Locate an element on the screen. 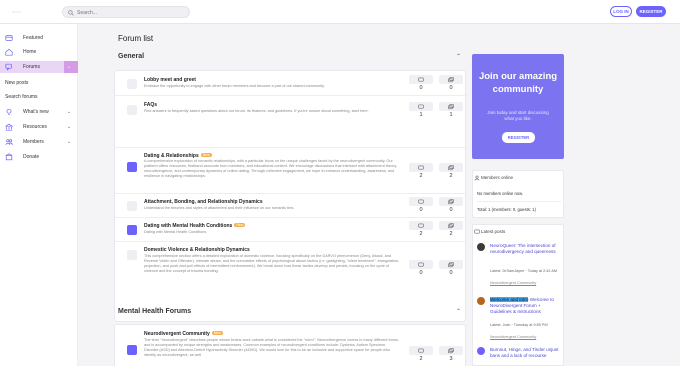  sidebar-item-donate: Donate is located at coordinates (39, 157).